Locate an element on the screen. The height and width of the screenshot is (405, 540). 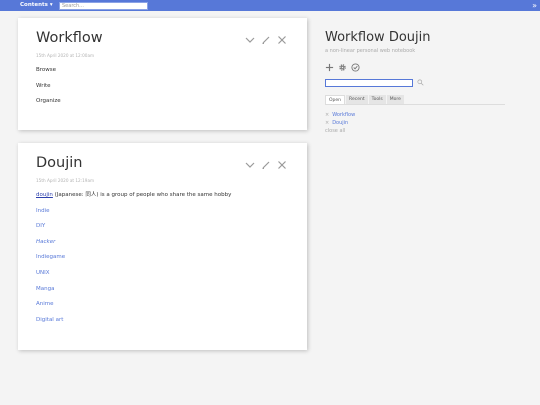
tab-open: Open is located at coordinates (335, 99).